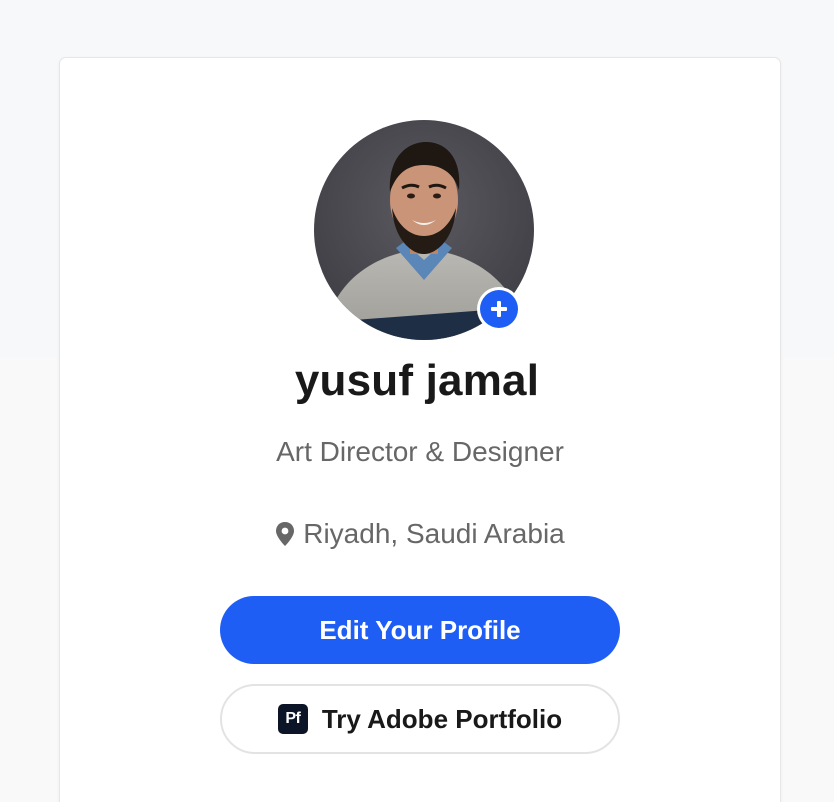 The height and width of the screenshot is (802, 834). Describe the element at coordinates (442, 718) in the screenshot. I see `portfolio-label: Try Adobe Portfolio` at that location.